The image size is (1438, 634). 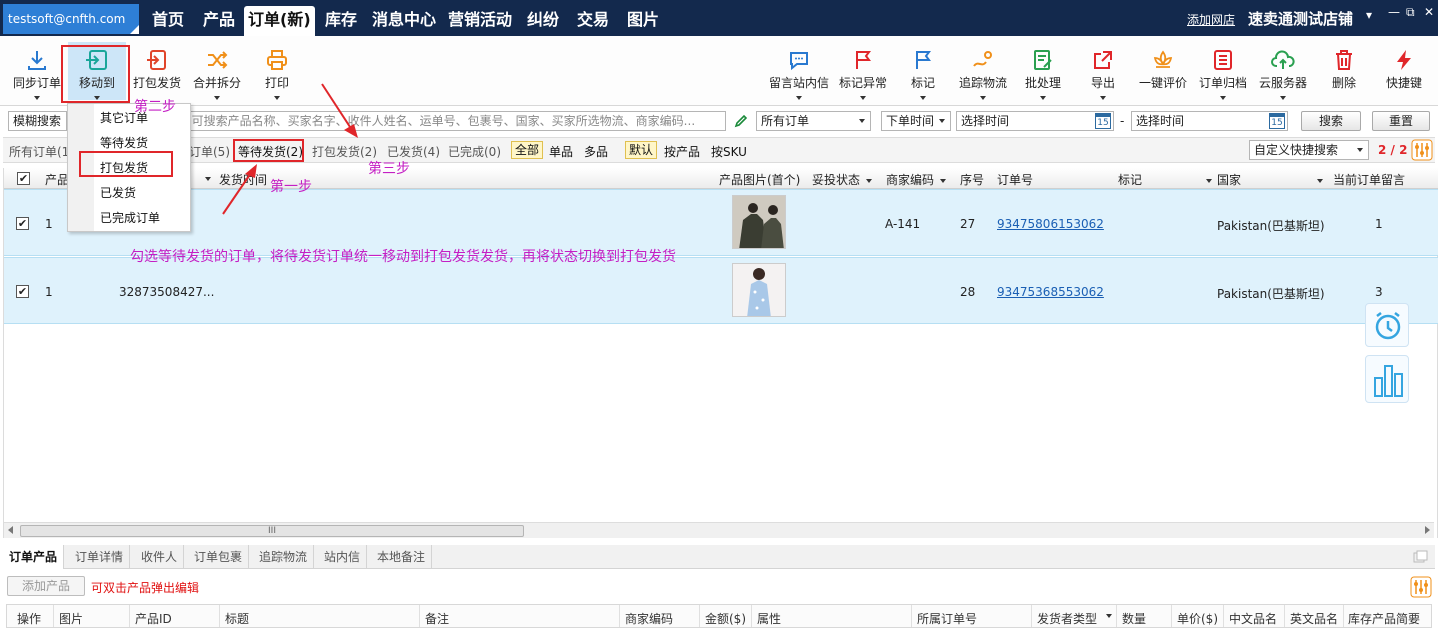 I want to click on col-mark: 标记, so click(x=1165, y=179).